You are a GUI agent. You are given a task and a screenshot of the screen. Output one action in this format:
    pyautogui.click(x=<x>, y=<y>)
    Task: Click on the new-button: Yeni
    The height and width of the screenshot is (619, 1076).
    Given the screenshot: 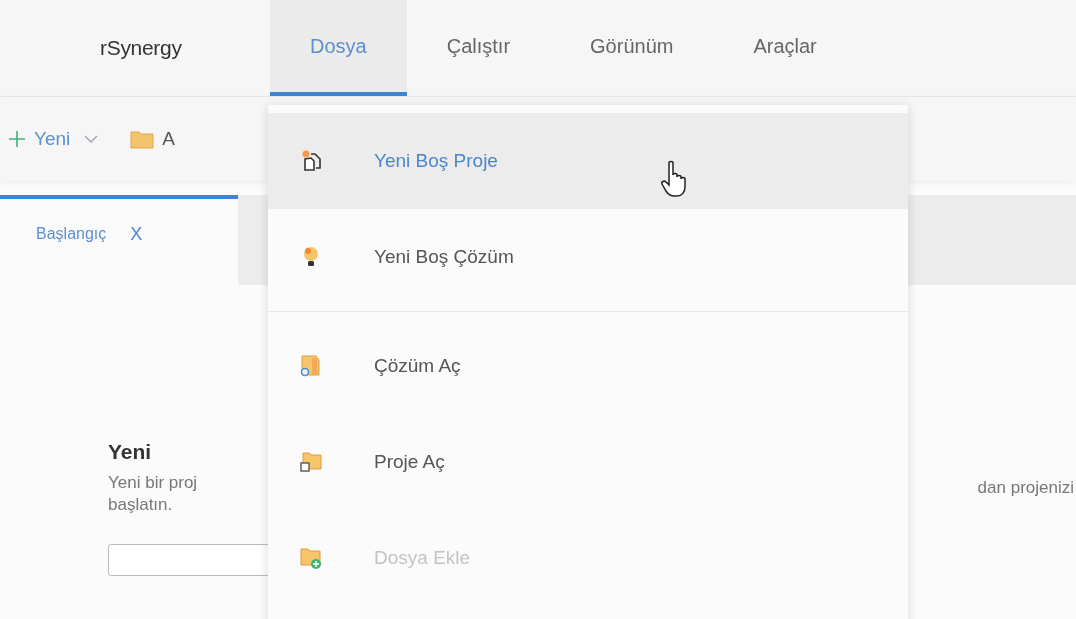 What is the action you would take?
    pyautogui.click(x=53, y=139)
    